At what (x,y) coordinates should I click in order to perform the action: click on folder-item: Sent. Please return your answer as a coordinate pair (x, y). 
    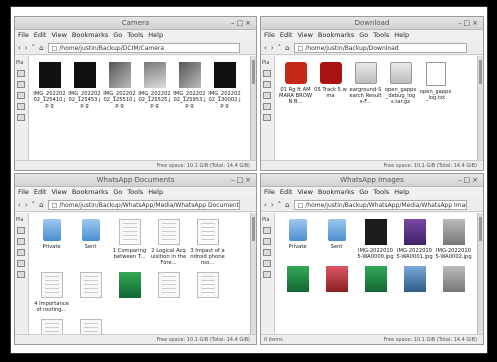
    Looking at the image, I should click on (90, 242).